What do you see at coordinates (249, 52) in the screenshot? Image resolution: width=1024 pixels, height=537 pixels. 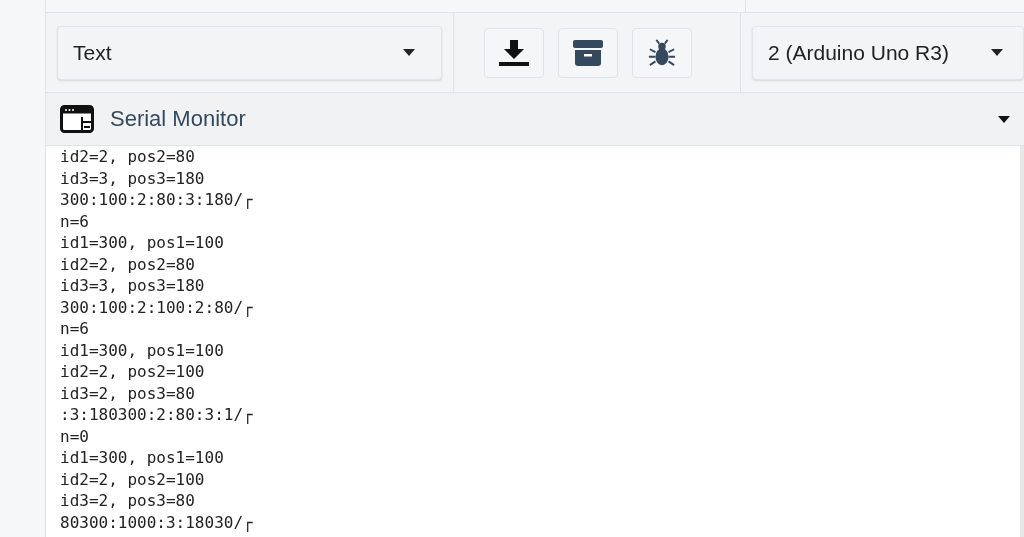 I see `format-dropdown: Text` at bounding box center [249, 52].